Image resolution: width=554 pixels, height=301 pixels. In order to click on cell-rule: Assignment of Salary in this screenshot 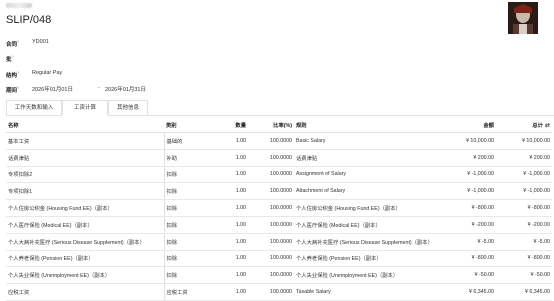, I will do `click(374, 175)`.